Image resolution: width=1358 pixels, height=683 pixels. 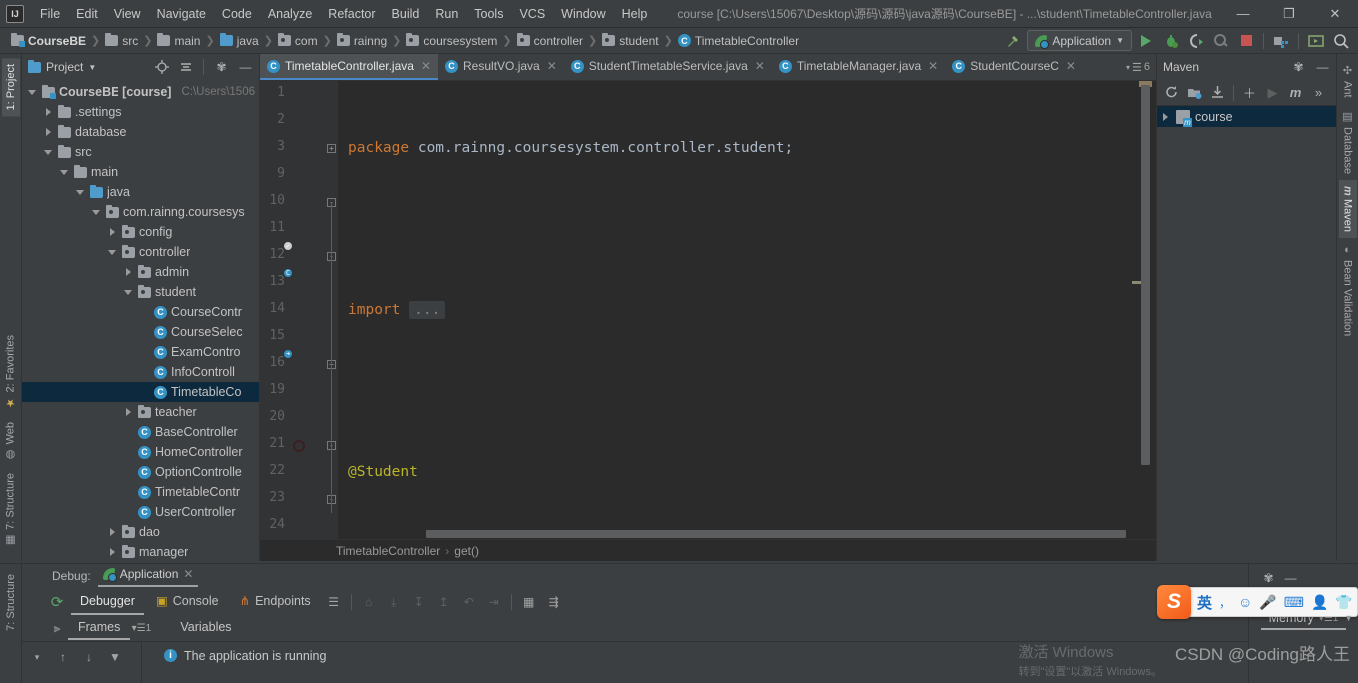 What do you see at coordinates (1225, 602) in the screenshot?
I see `punctuation-icon: ，` at bounding box center [1225, 602].